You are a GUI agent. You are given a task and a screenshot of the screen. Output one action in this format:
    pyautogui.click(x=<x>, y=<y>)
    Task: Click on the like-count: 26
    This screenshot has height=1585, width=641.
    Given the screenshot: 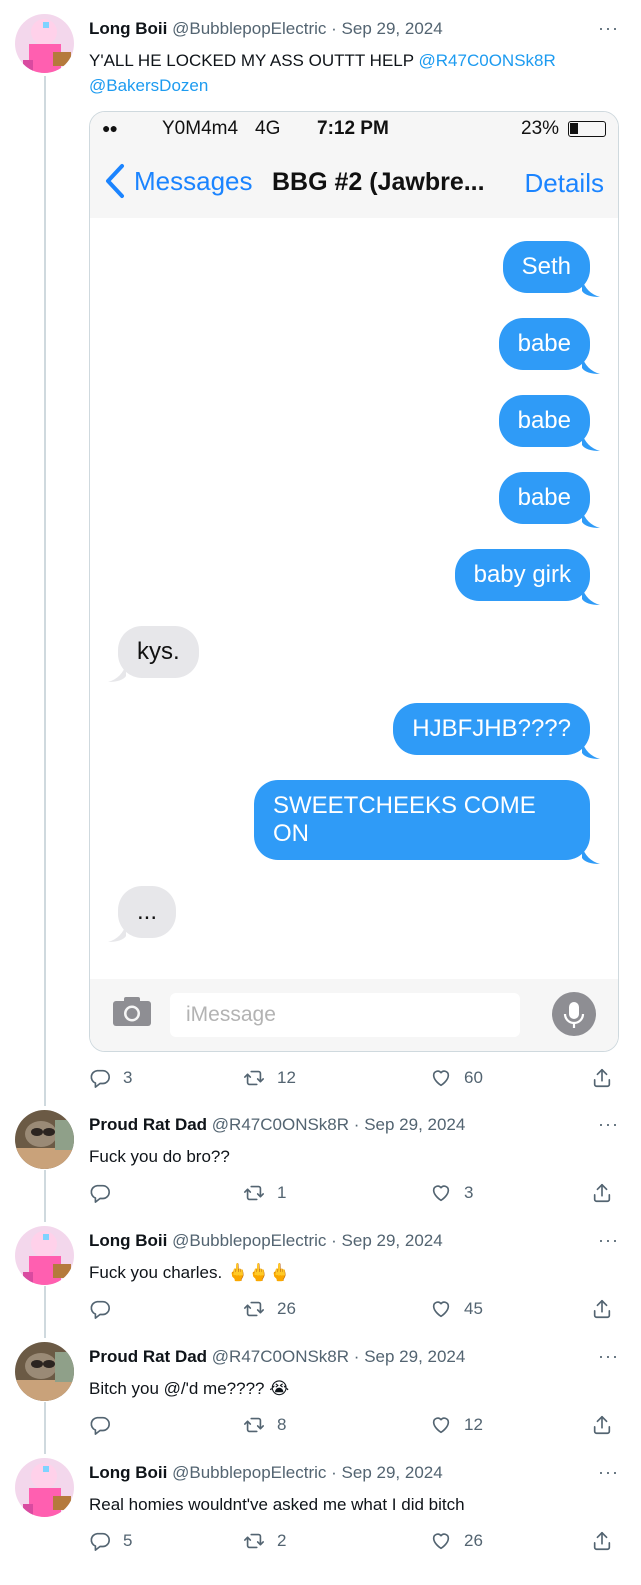 What is the action you would take?
    pyautogui.click(x=473, y=1540)
    